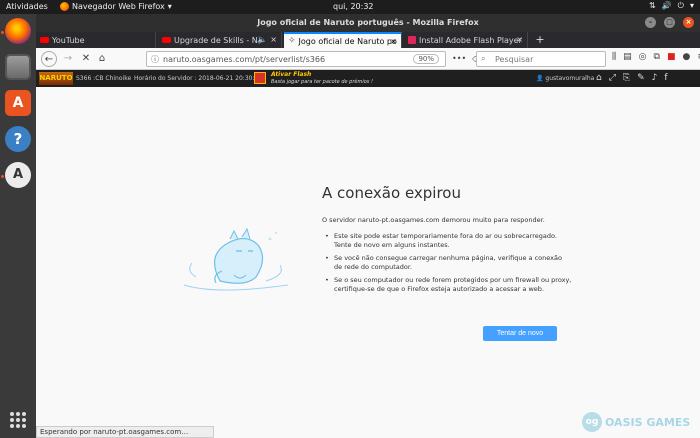  What do you see at coordinates (612, 78) in the screenshot?
I see `fullscreen-icon: ⤢` at bounding box center [612, 78].